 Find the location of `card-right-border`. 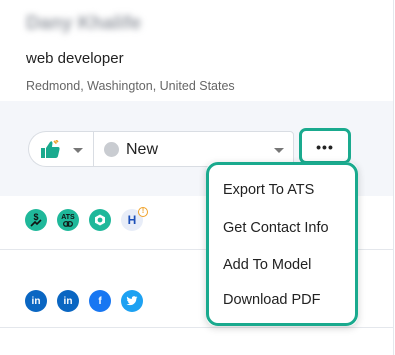

card-right-border is located at coordinates (393, 177).